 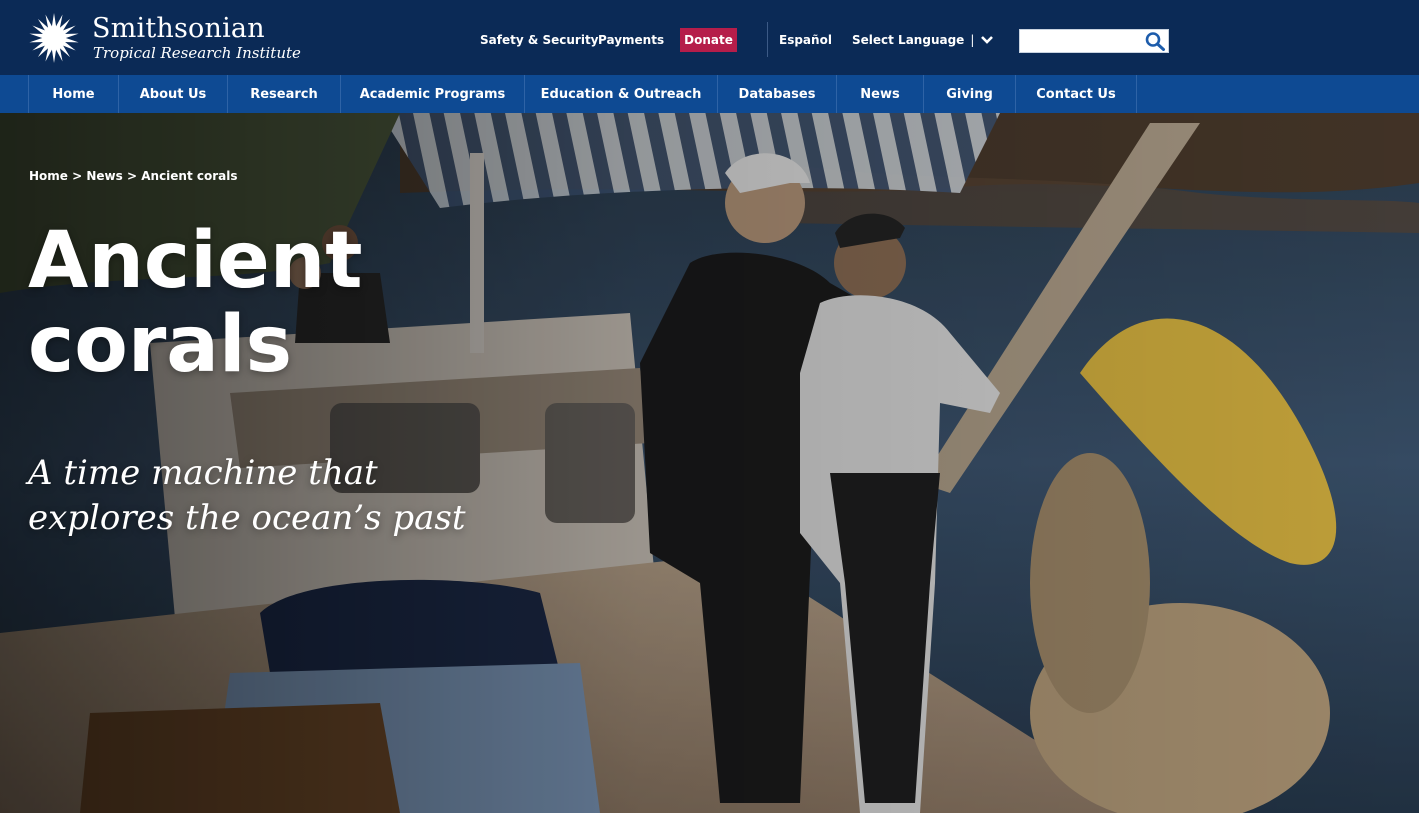 I want to click on breadcrumb-news: News, so click(x=104, y=176).